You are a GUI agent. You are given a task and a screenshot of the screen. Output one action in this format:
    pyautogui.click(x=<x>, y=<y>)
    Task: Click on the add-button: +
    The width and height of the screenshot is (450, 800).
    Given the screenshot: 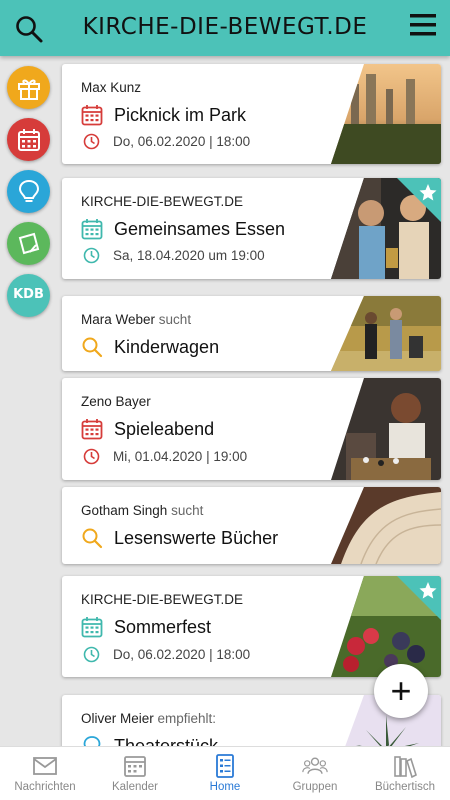 What is the action you would take?
    pyautogui.click(x=401, y=691)
    